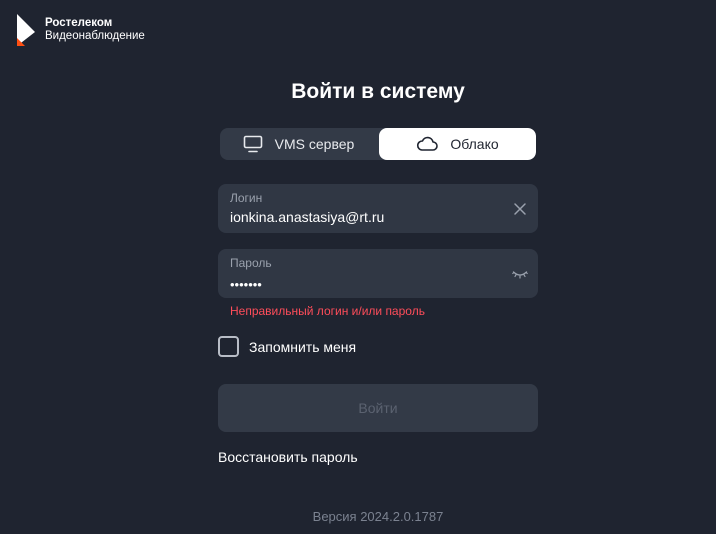 The width and height of the screenshot is (716, 534). I want to click on version-label: Версия 2024.2.0.1787, so click(378, 516).